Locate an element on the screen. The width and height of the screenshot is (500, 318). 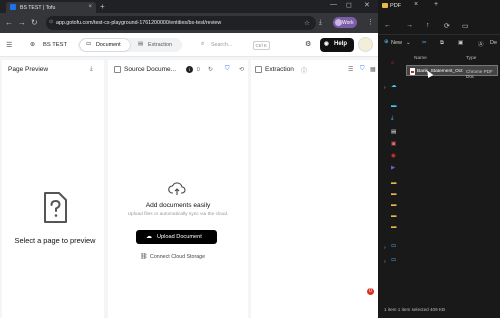
project-logo-icon: ⊛ is located at coordinates (33, 45).